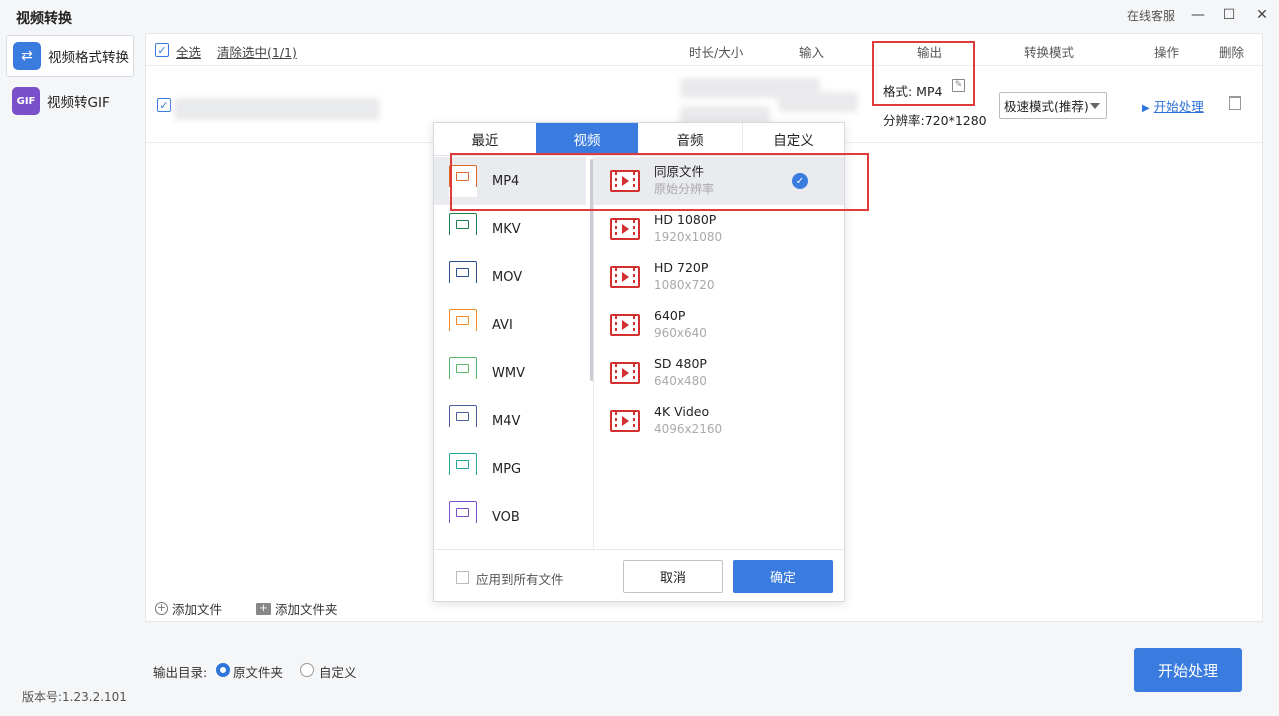 The image size is (1279, 716). Describe the element at coordinates (716, 52) in the screenshot. I see `column-duration-size: 时长/大小` at that location.